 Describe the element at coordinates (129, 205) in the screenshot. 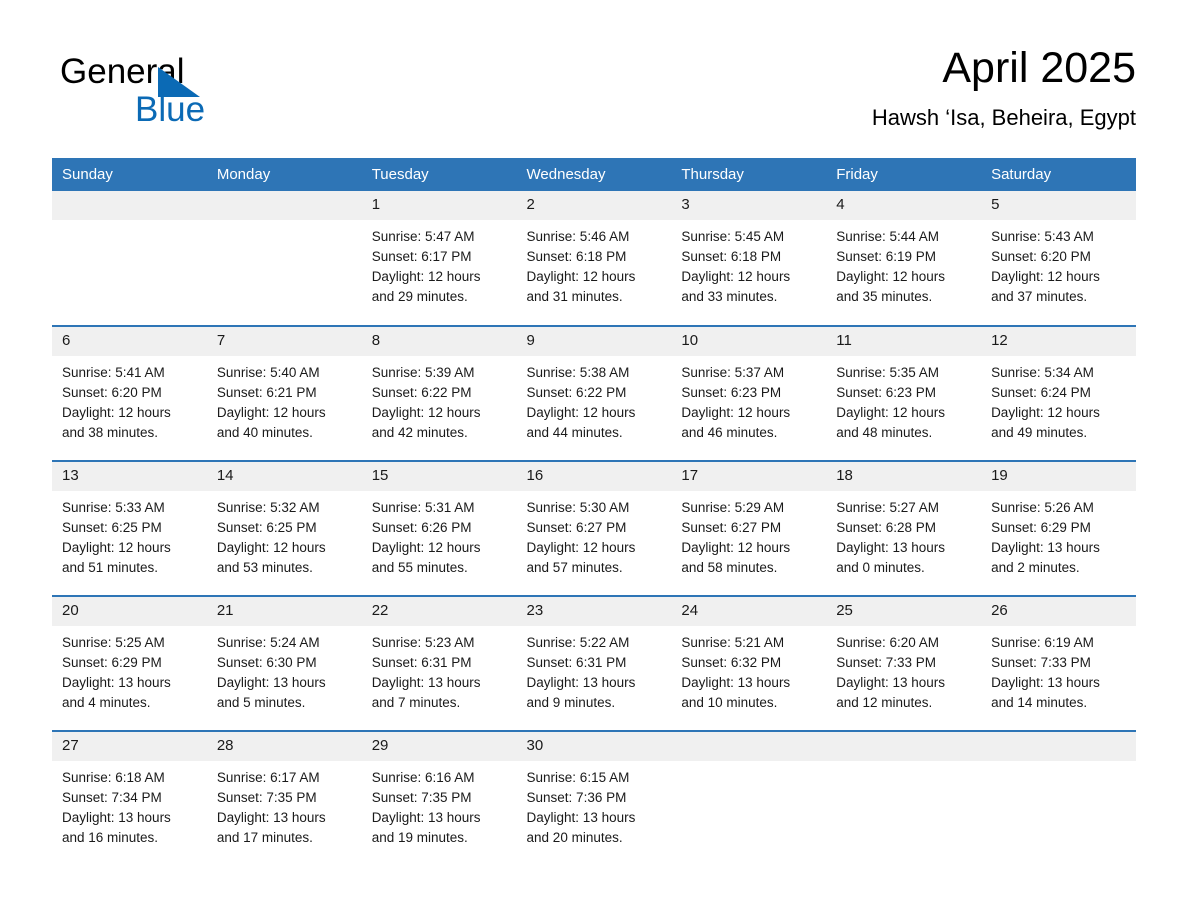

I see `day-number` at that location.